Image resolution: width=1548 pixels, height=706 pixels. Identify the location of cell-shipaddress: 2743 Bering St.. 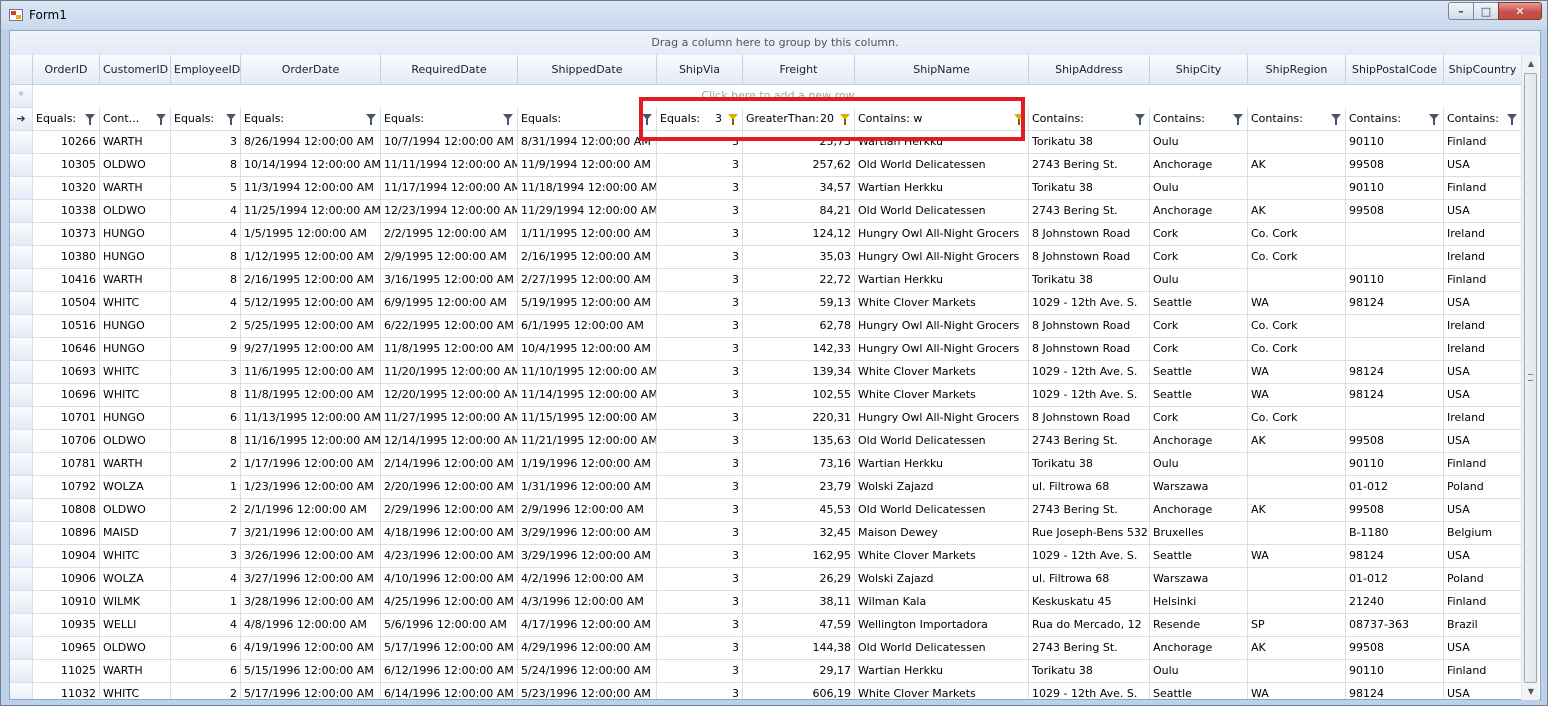
(1089, 441).